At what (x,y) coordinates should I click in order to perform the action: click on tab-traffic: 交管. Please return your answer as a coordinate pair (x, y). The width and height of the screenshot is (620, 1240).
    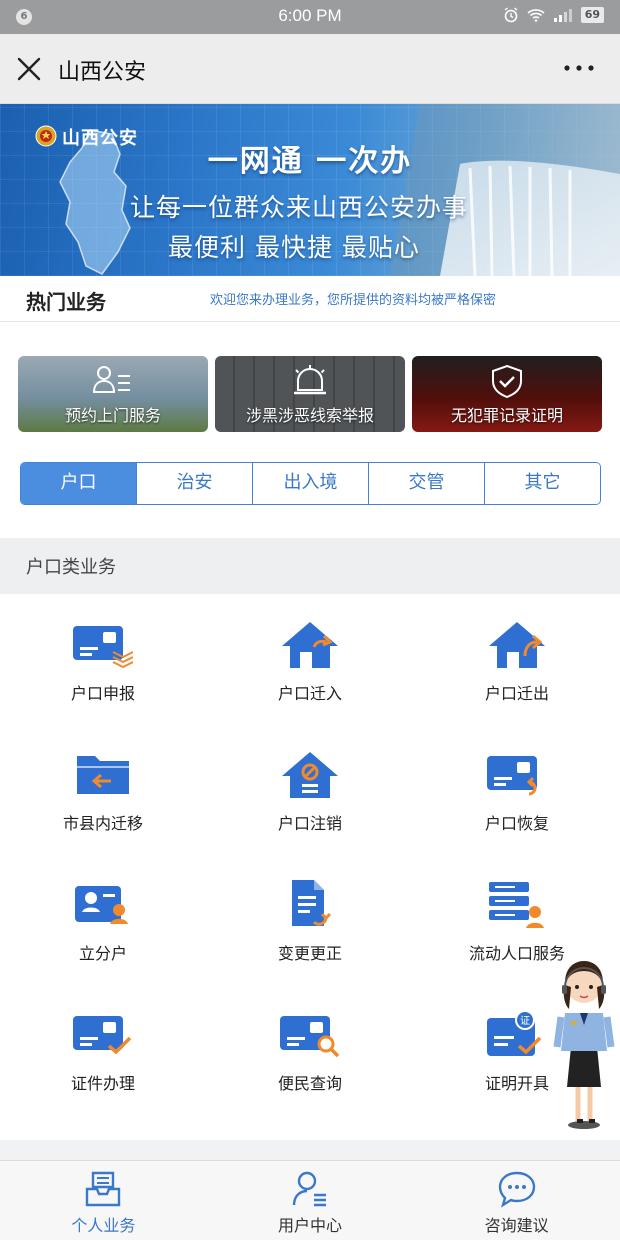
    Looking at the image, I should click on (427, 483).